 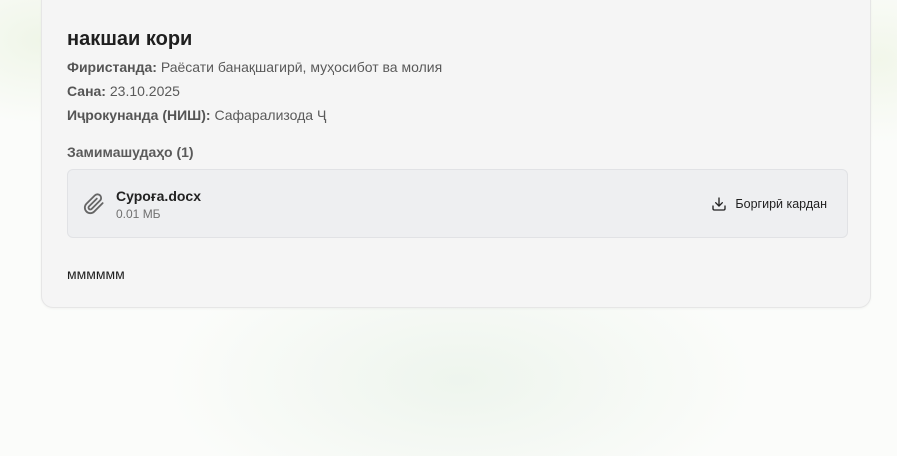 I want to click on document-title: накшаи кори, so click(x=130, y=39).